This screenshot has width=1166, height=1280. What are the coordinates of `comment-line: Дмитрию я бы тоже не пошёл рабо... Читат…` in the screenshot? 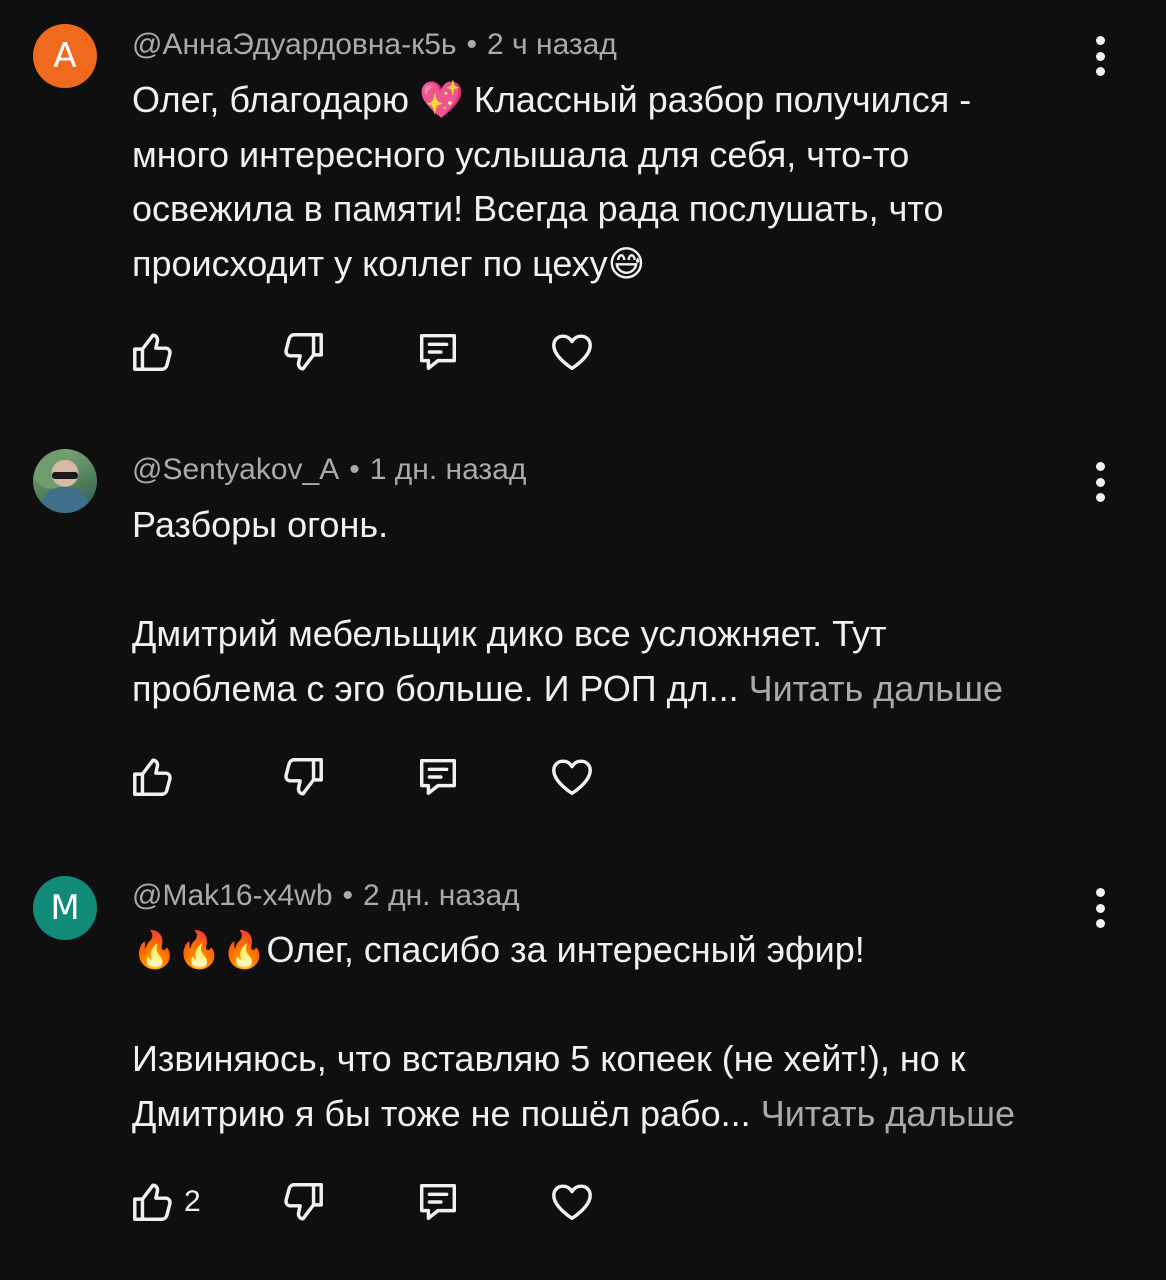 It's located at (627, 1114).